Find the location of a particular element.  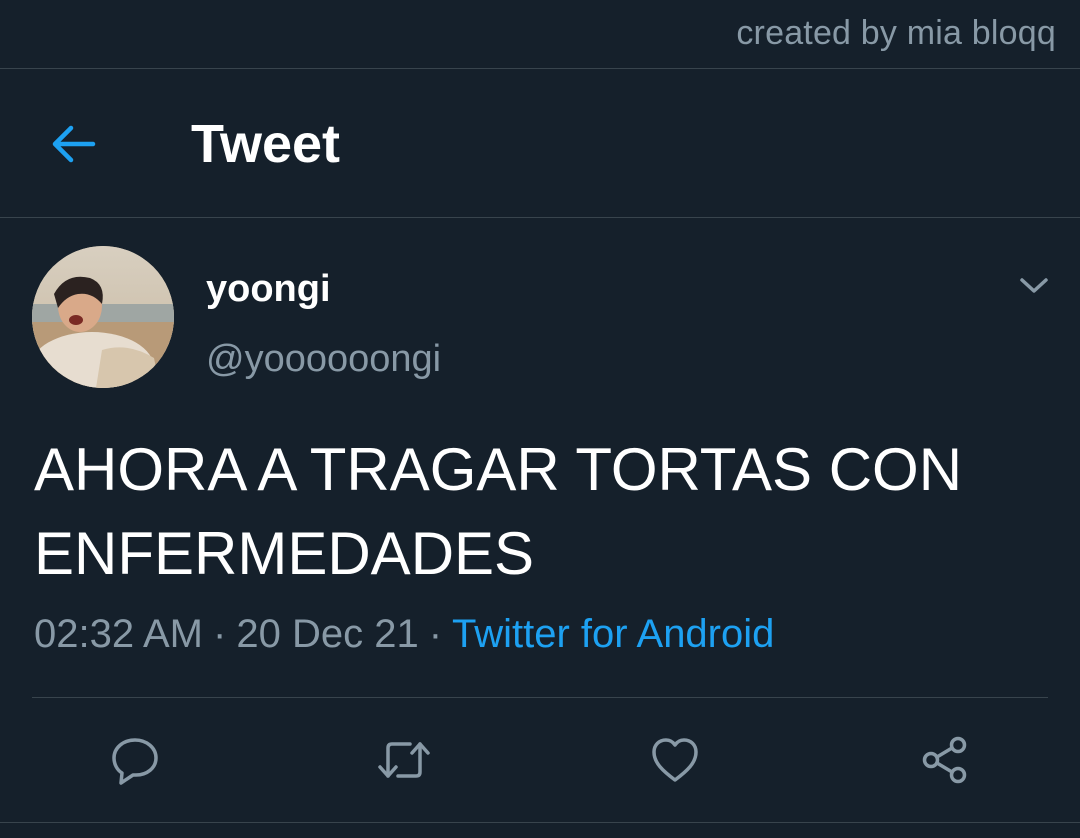

avatar-photo is located at coordinates (103, 317).